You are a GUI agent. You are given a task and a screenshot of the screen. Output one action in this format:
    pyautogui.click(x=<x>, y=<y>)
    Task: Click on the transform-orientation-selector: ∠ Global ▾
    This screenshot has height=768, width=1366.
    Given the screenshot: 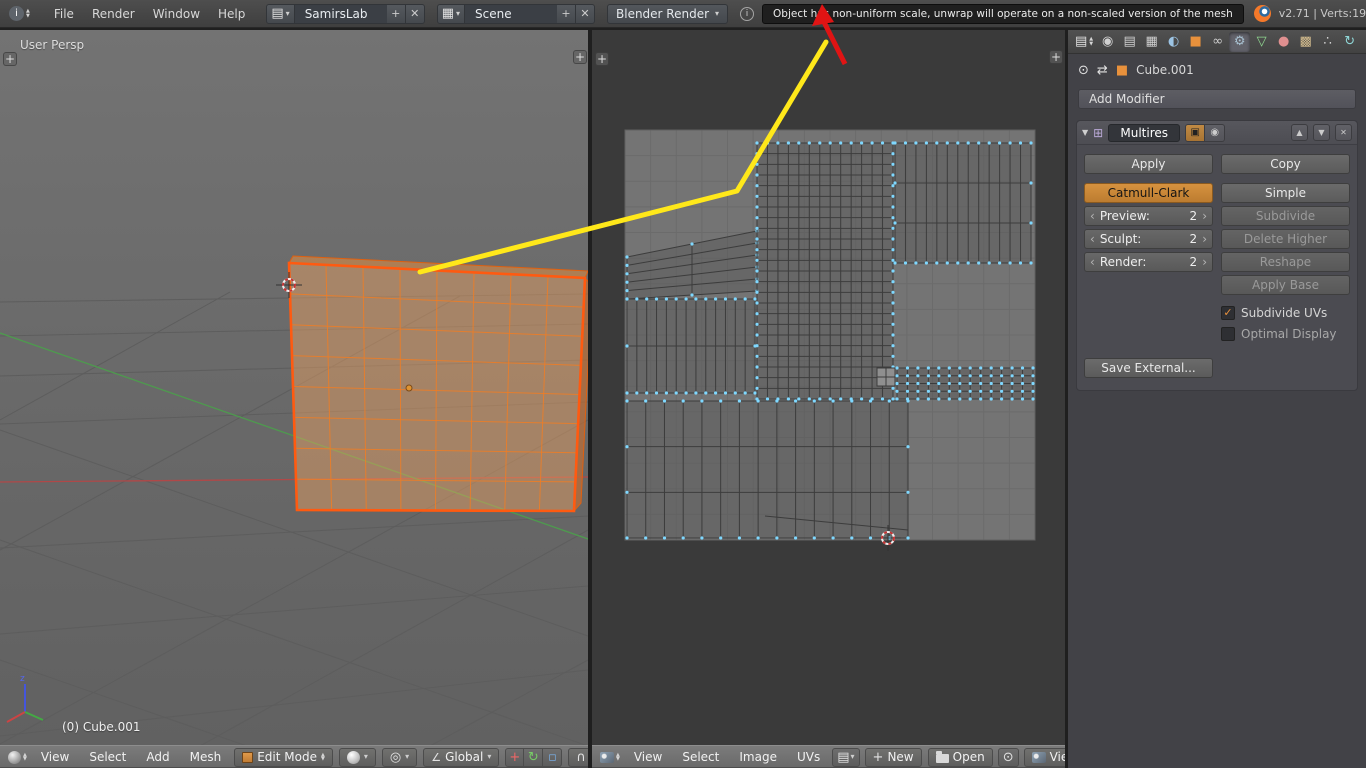 What is the action you would take?
    pyautogui.click(x=461, y=757)
    